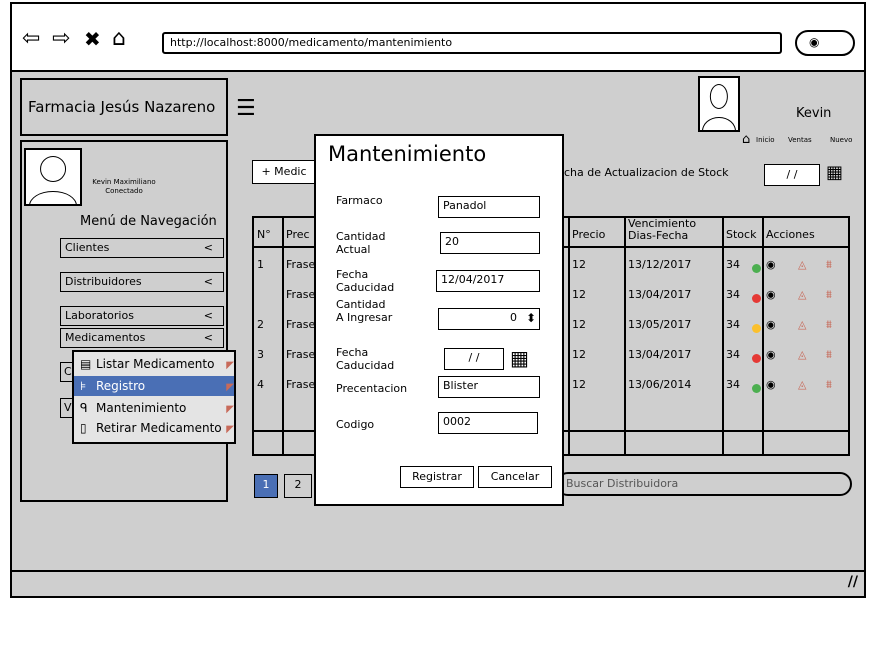 This screenshot has width=879, height=655. Describe the element at coordinates (87, 247) in the screenshot. I see `sidebar-item-label: Clientes` at that location.